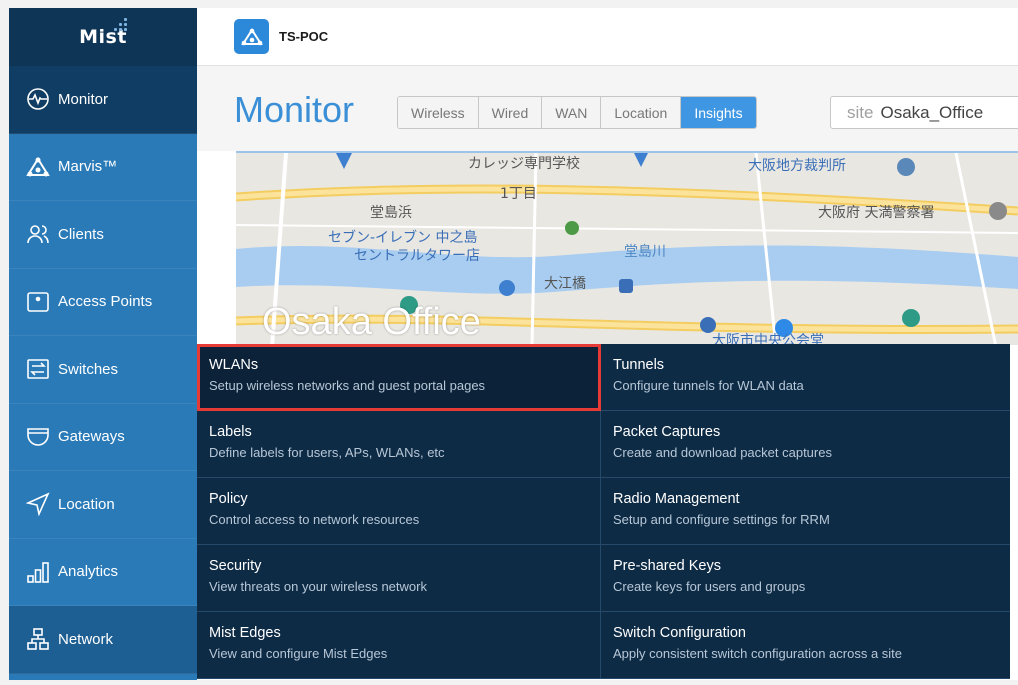  What do you see at coordinates (88, 572) in the screenshot?
I see `sidebar-item-label: Analytics` at bounding box center [88, 572].